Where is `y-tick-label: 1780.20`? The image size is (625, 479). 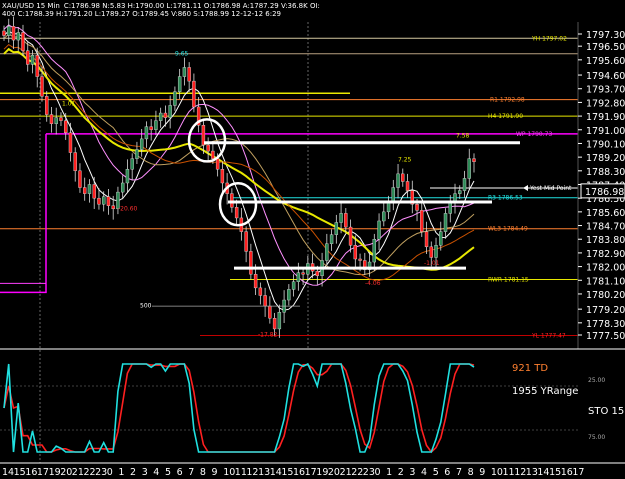 y-tick-label: 1780.20 is located at coordinates (605, 295).